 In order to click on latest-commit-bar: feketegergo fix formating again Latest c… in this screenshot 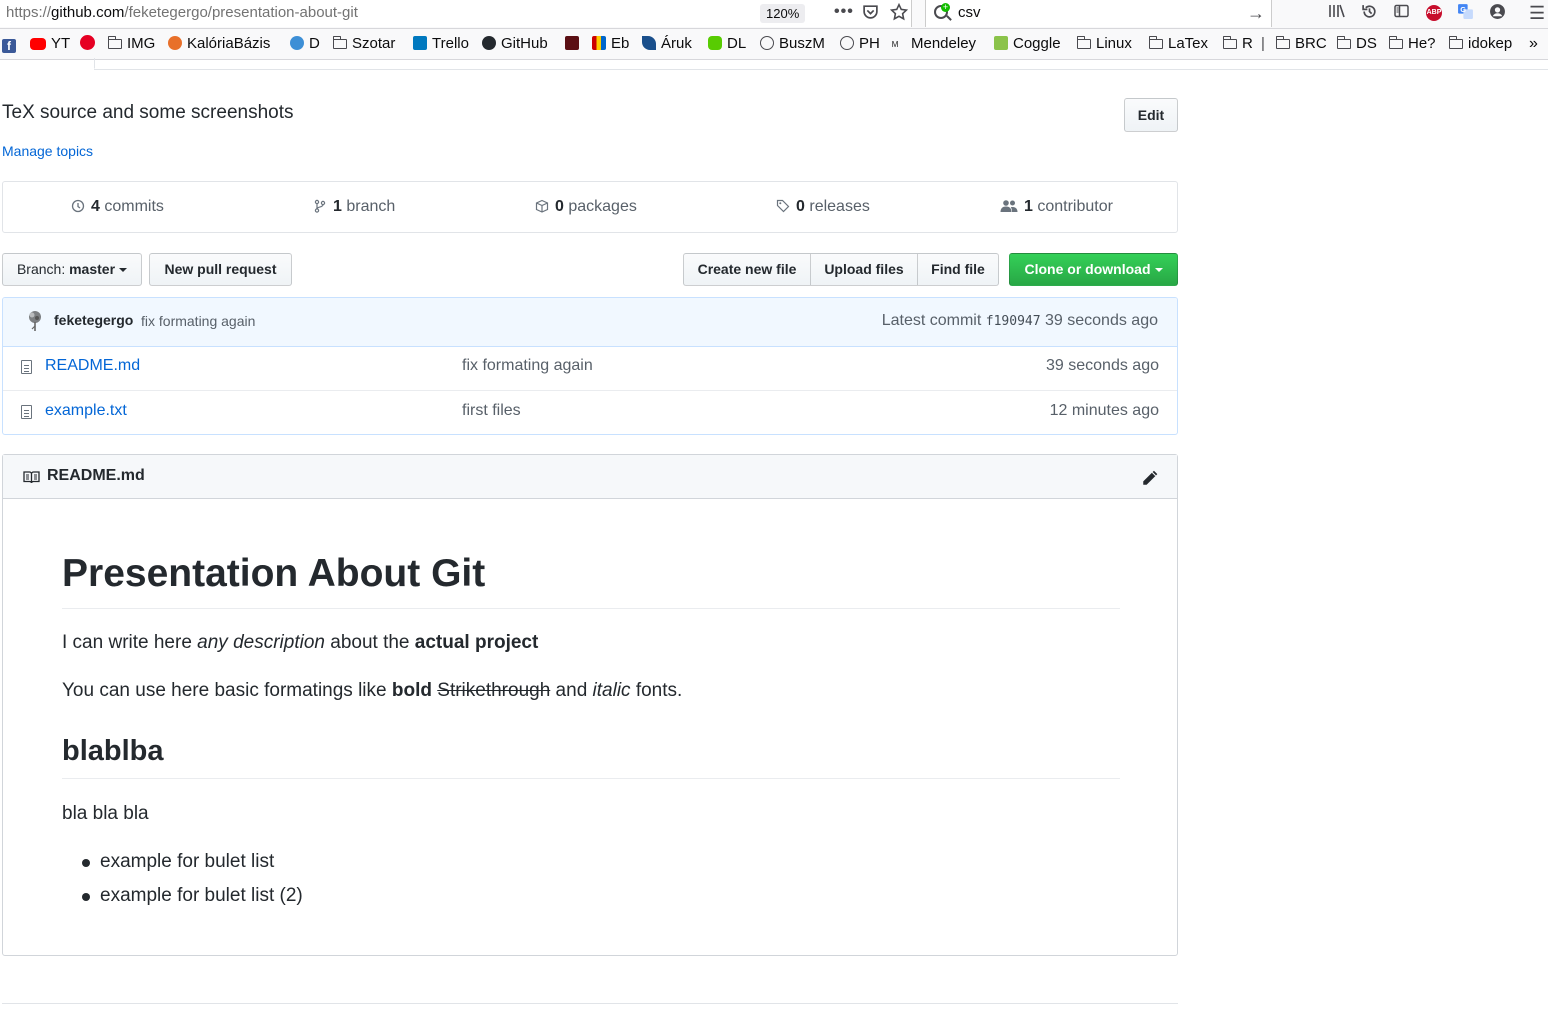, I will do `click(590, 322)`.